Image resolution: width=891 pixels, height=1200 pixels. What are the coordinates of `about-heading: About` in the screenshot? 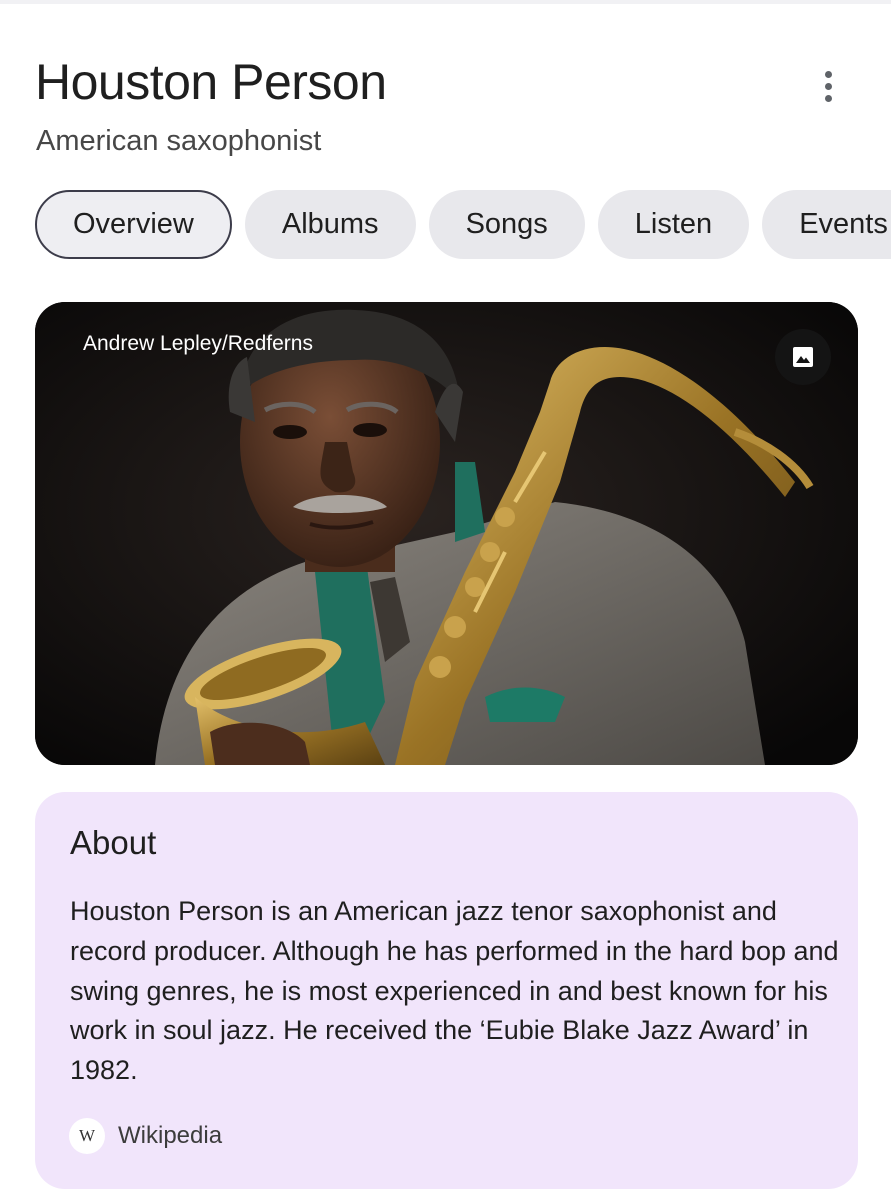 It's located at (113, 842).